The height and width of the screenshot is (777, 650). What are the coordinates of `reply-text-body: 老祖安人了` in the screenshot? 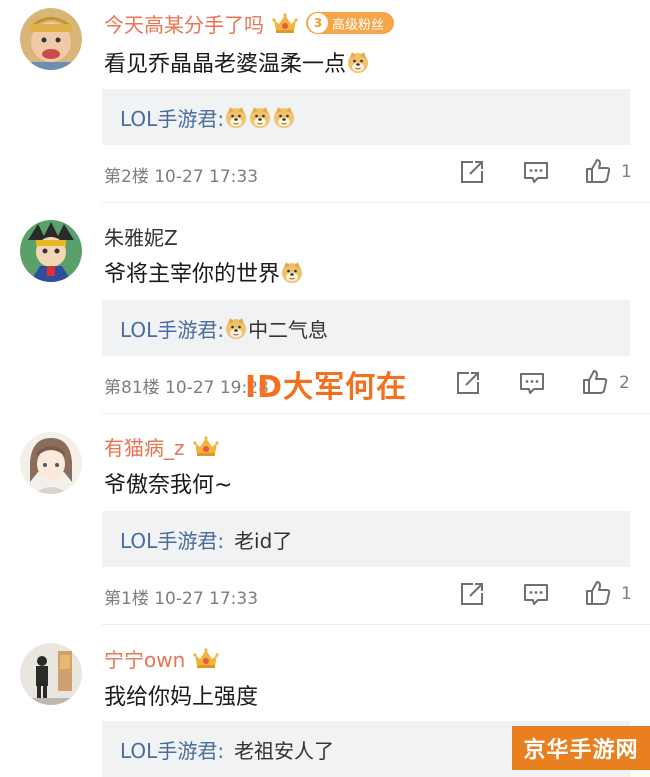 It's located at (284, 750).